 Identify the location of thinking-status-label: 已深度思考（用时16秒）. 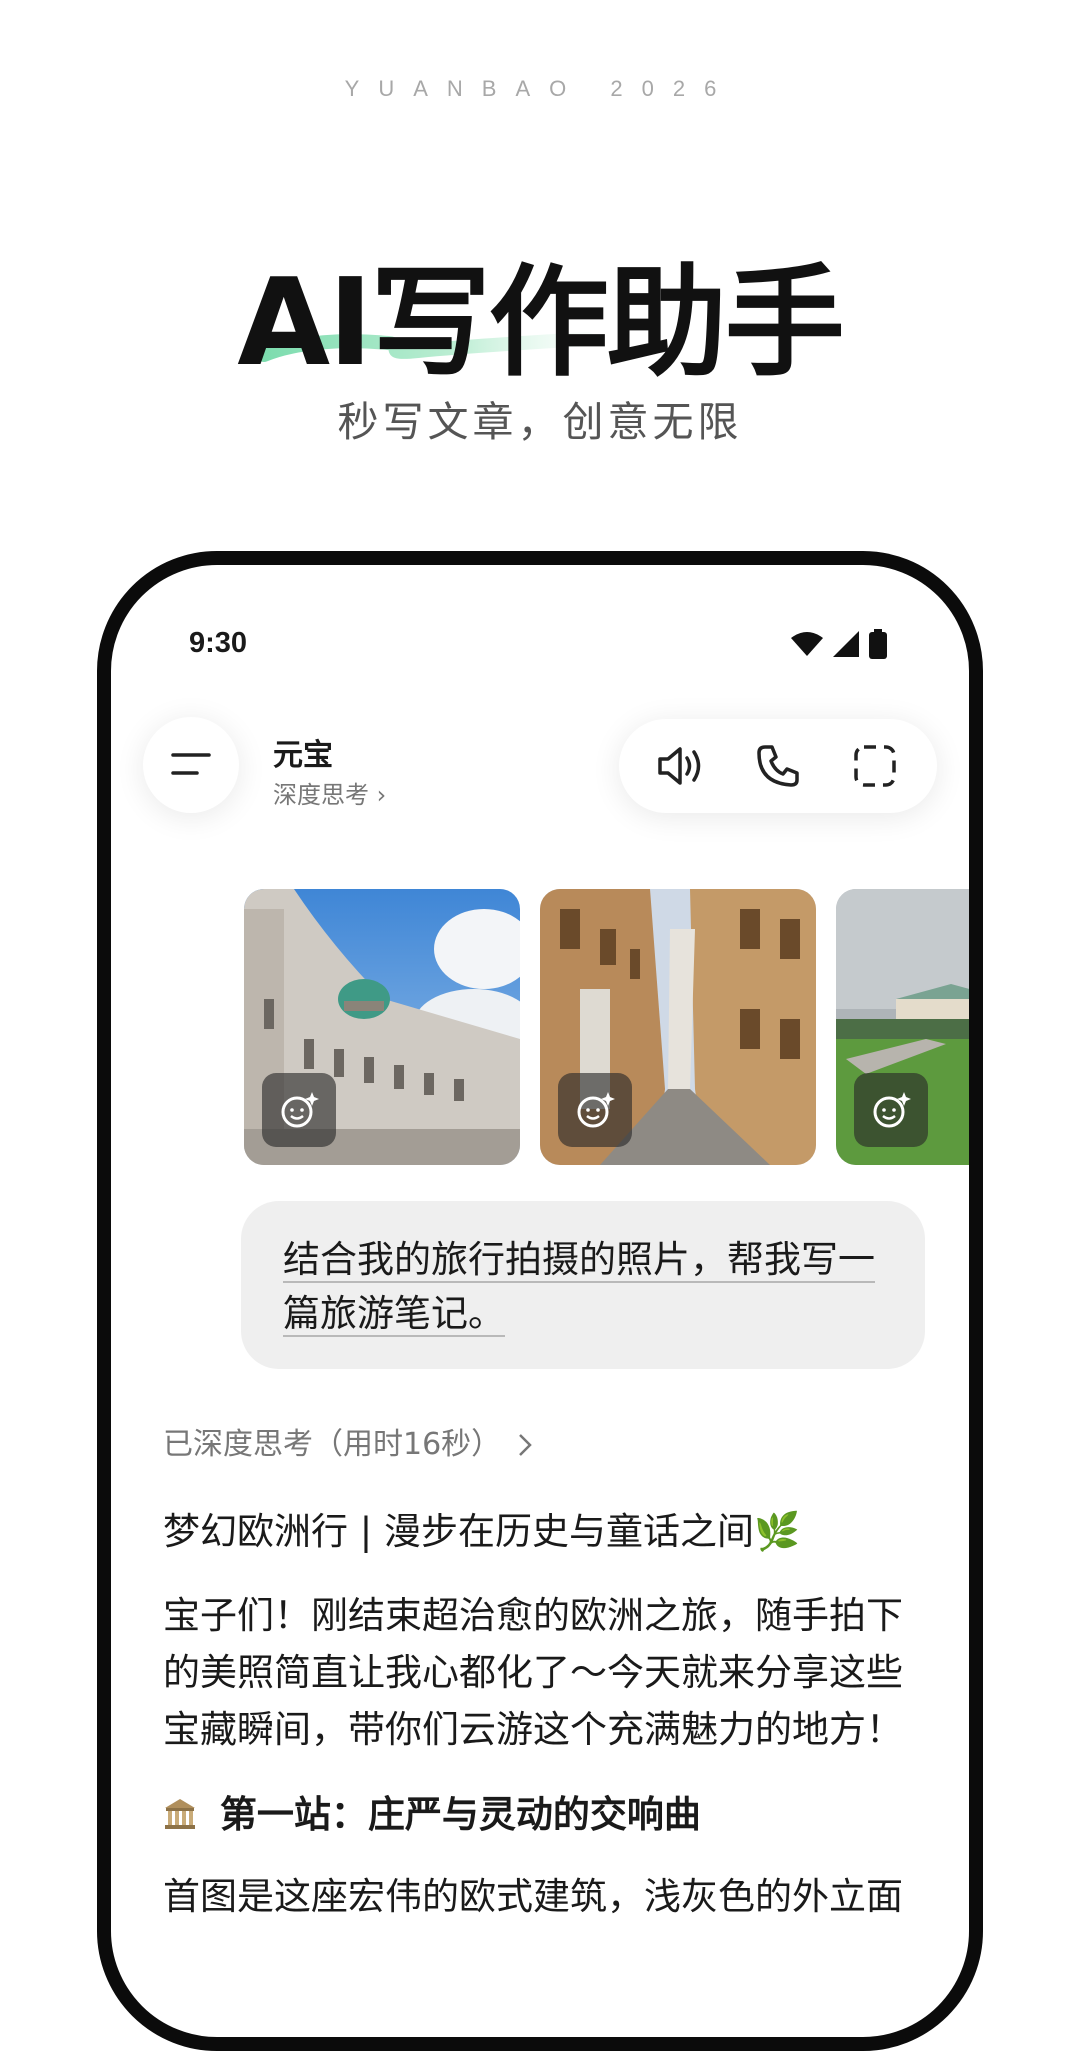
(332, 1444).